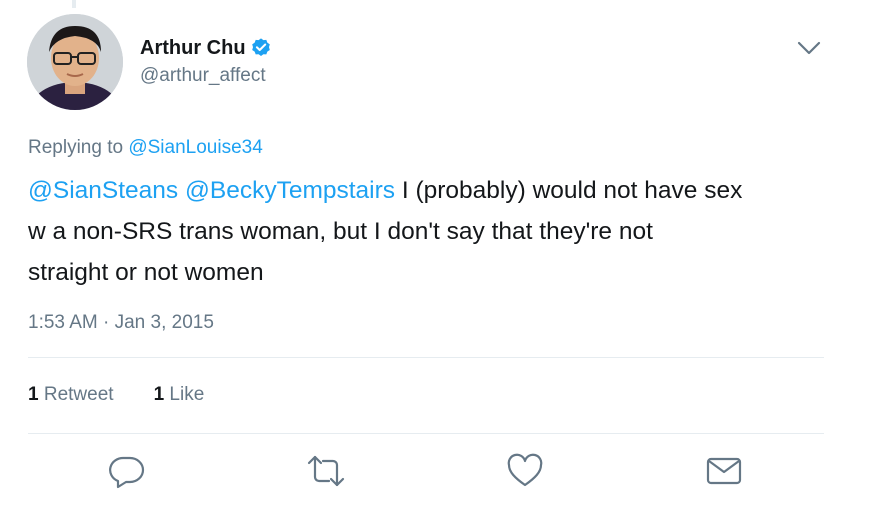 This screenshot has height=524, width=891. Describe the element at coordinates (121, 323) in the screenshot. I see `tweet-timestamp: 1:53 AM · Jan 3, 2015` at that location.